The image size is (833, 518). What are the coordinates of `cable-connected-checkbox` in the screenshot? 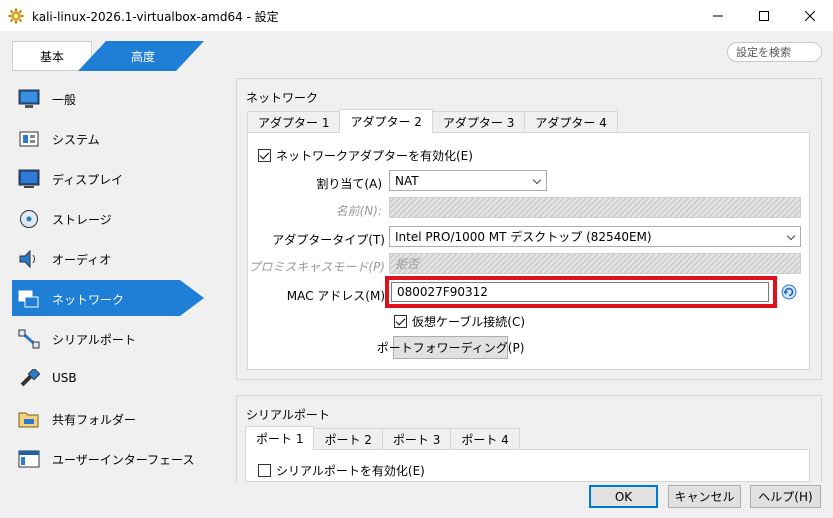 It's located at (400, 321).